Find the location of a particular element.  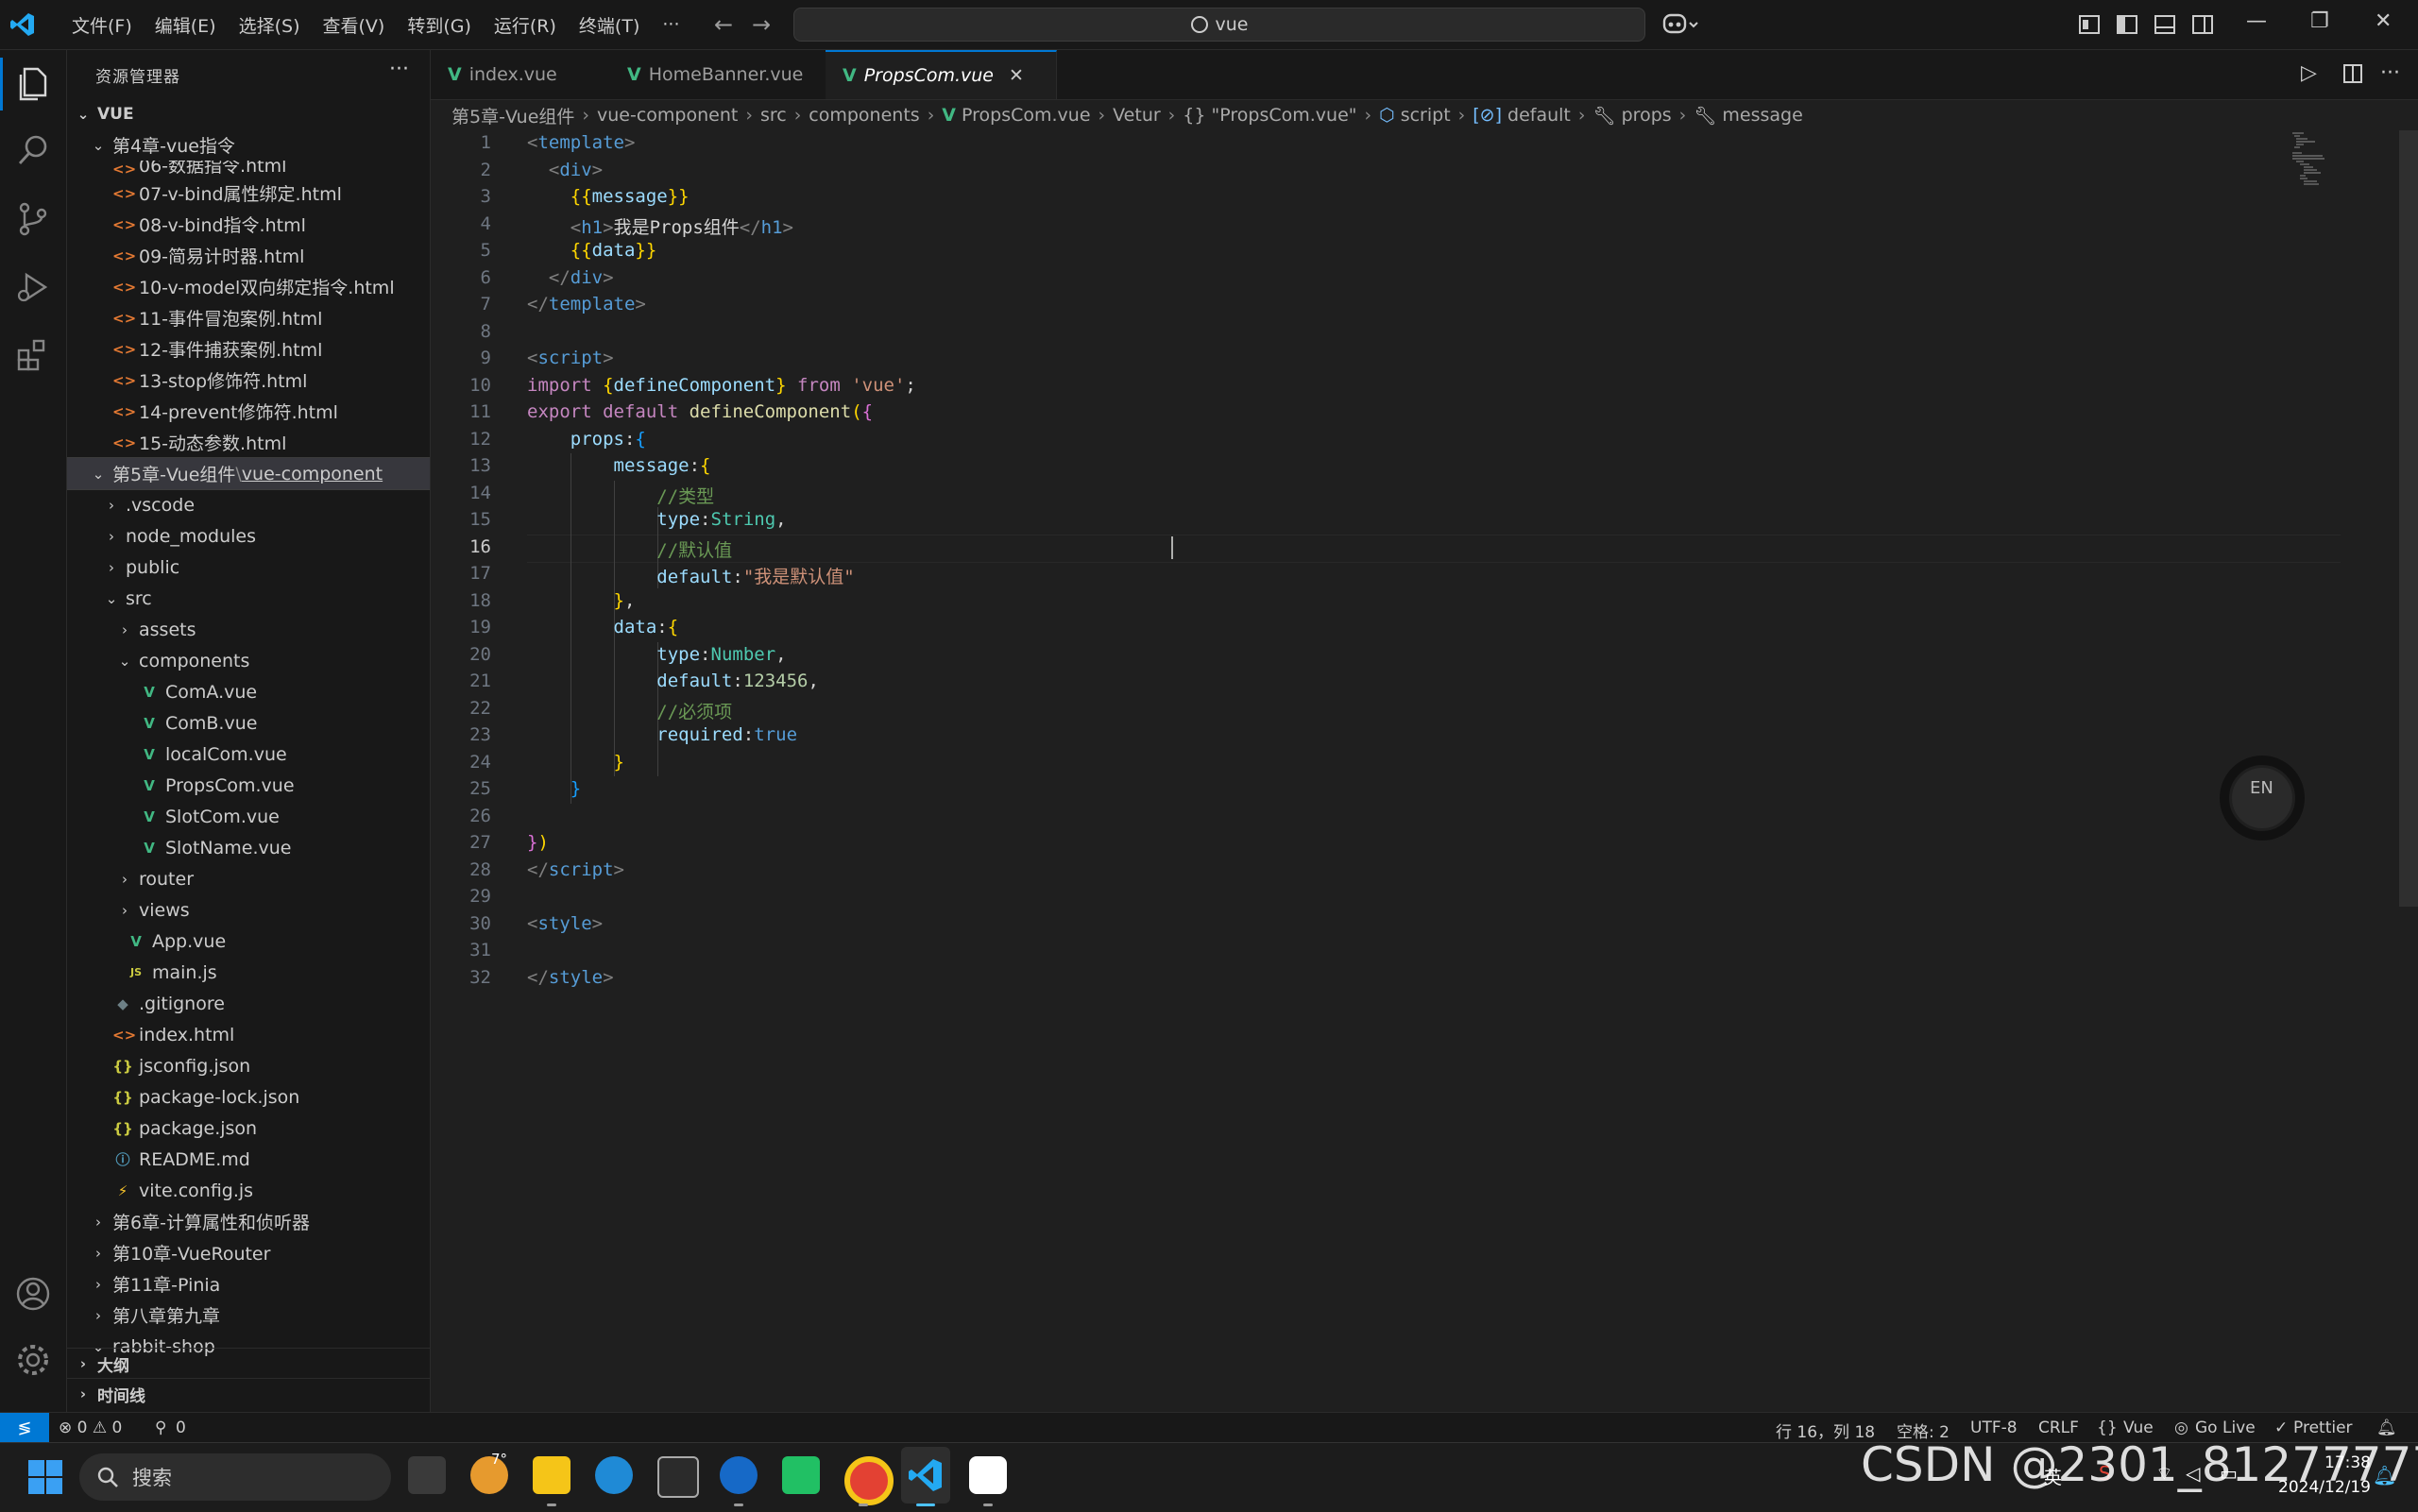

tree-folder: ⌄ src is located at coordinates (249, 598).